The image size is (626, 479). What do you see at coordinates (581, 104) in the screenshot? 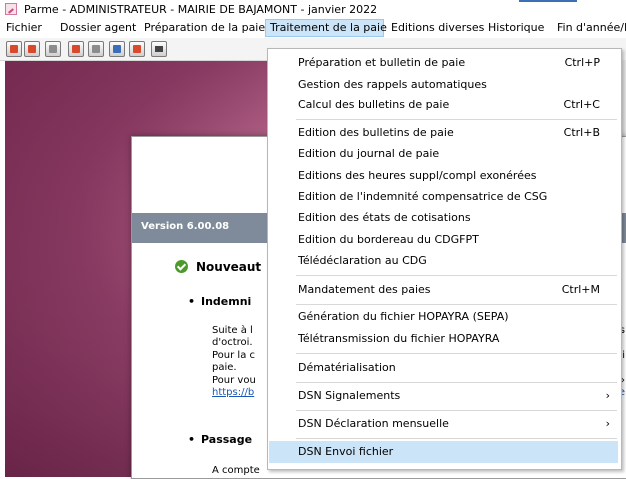
I see `menu-item-shortcut: Ctrl+C` at bounding box center [581, 104].